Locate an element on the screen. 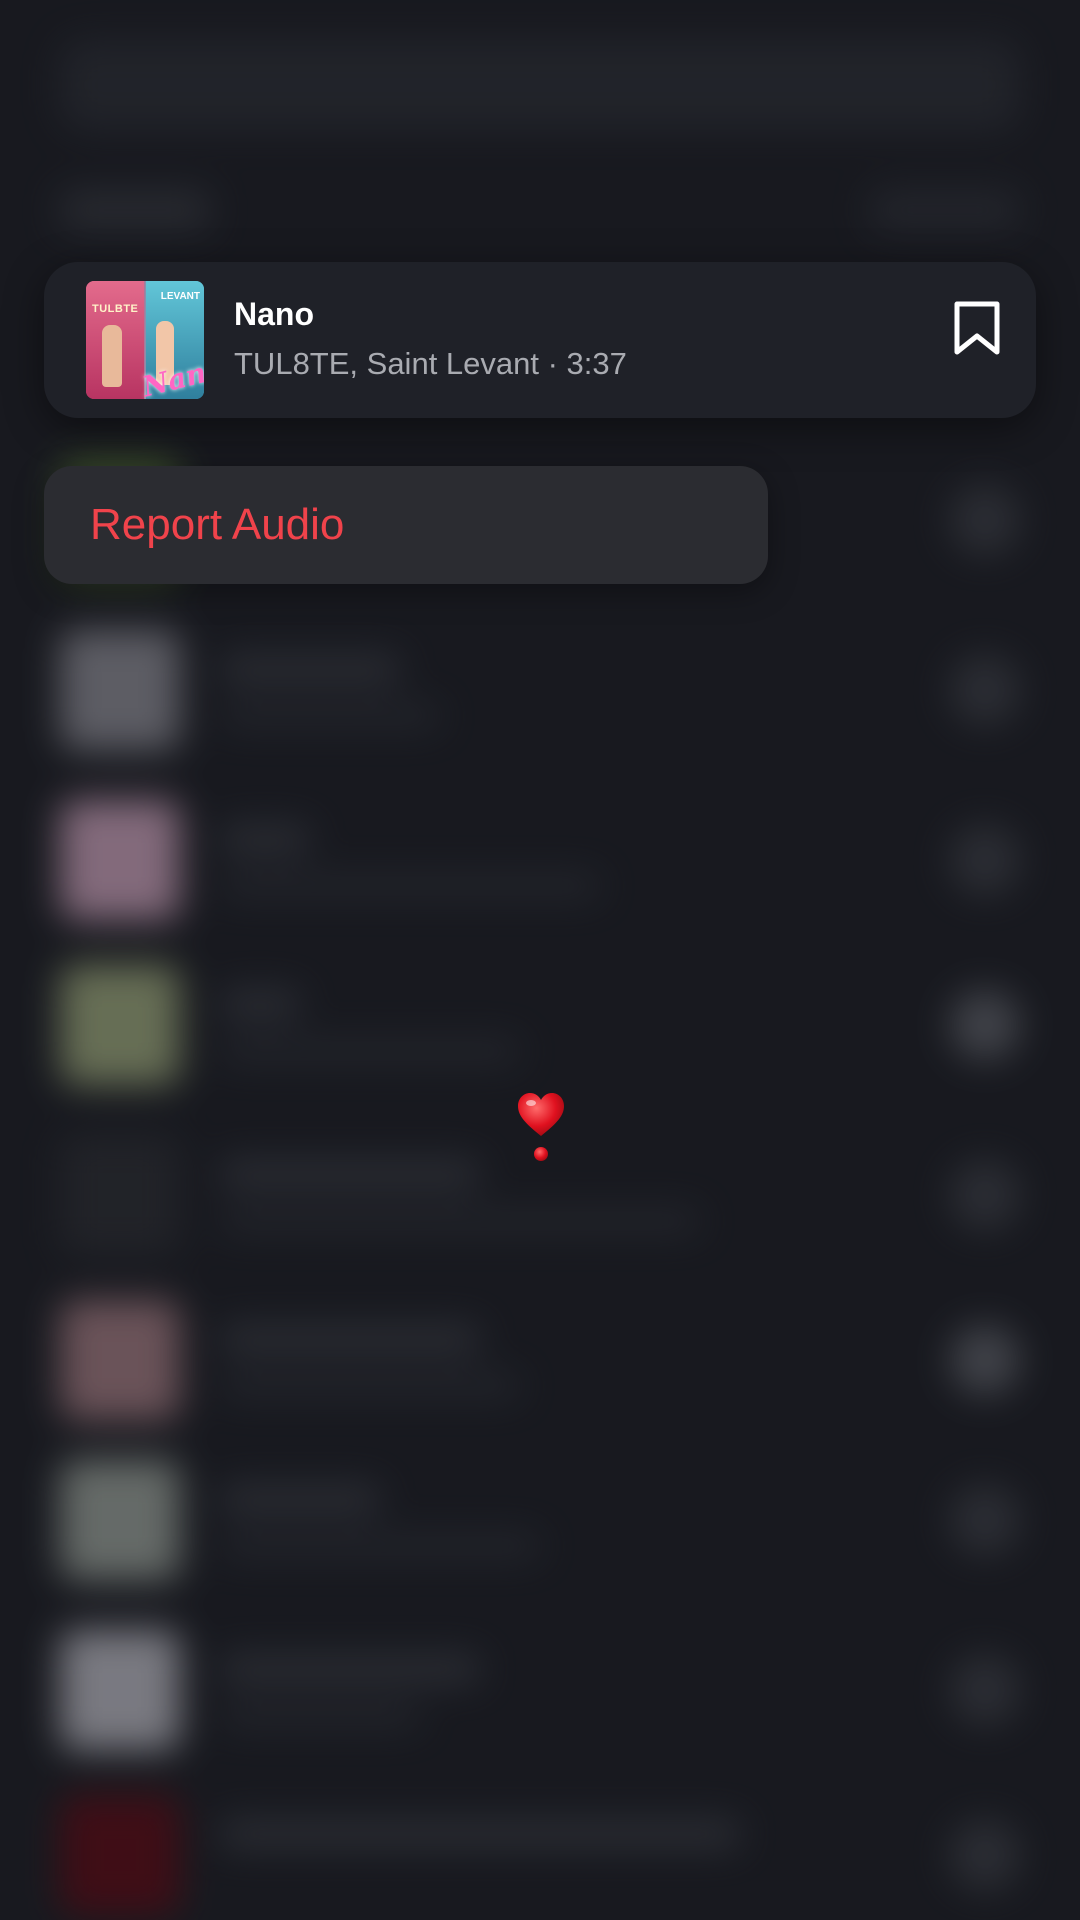 The height and width of the screenshot is (1920, 1080). album-cover: TULBTE LEVANT Nano is located at coordinates (145, 340).